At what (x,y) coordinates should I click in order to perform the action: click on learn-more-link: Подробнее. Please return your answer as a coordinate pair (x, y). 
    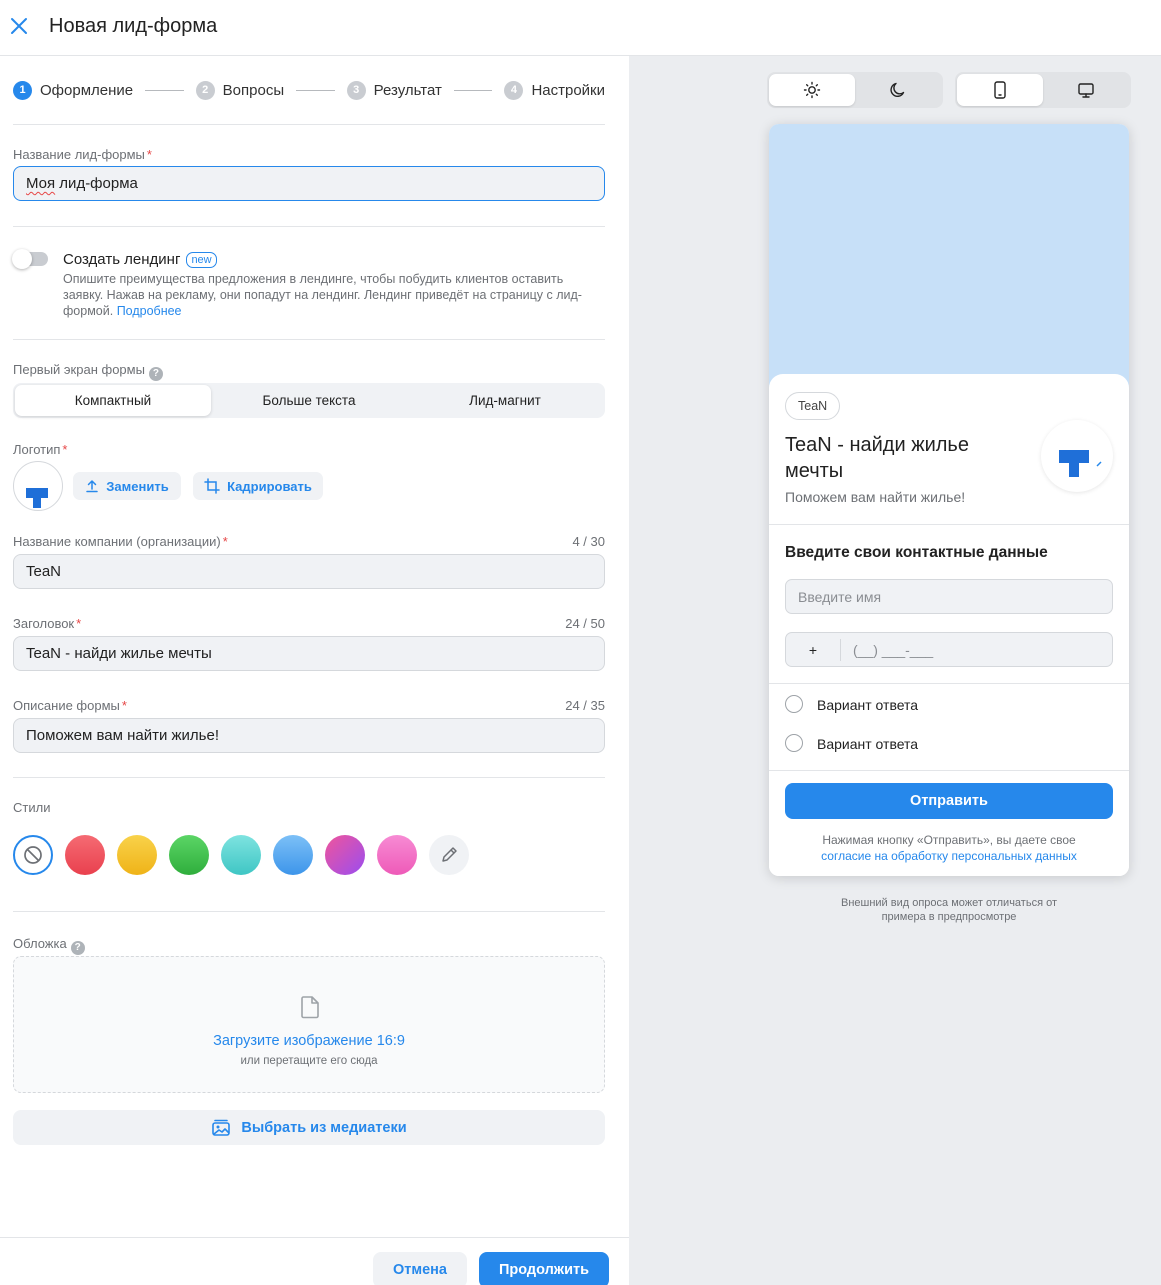
    Looking at the image, I should click on (149, 311).